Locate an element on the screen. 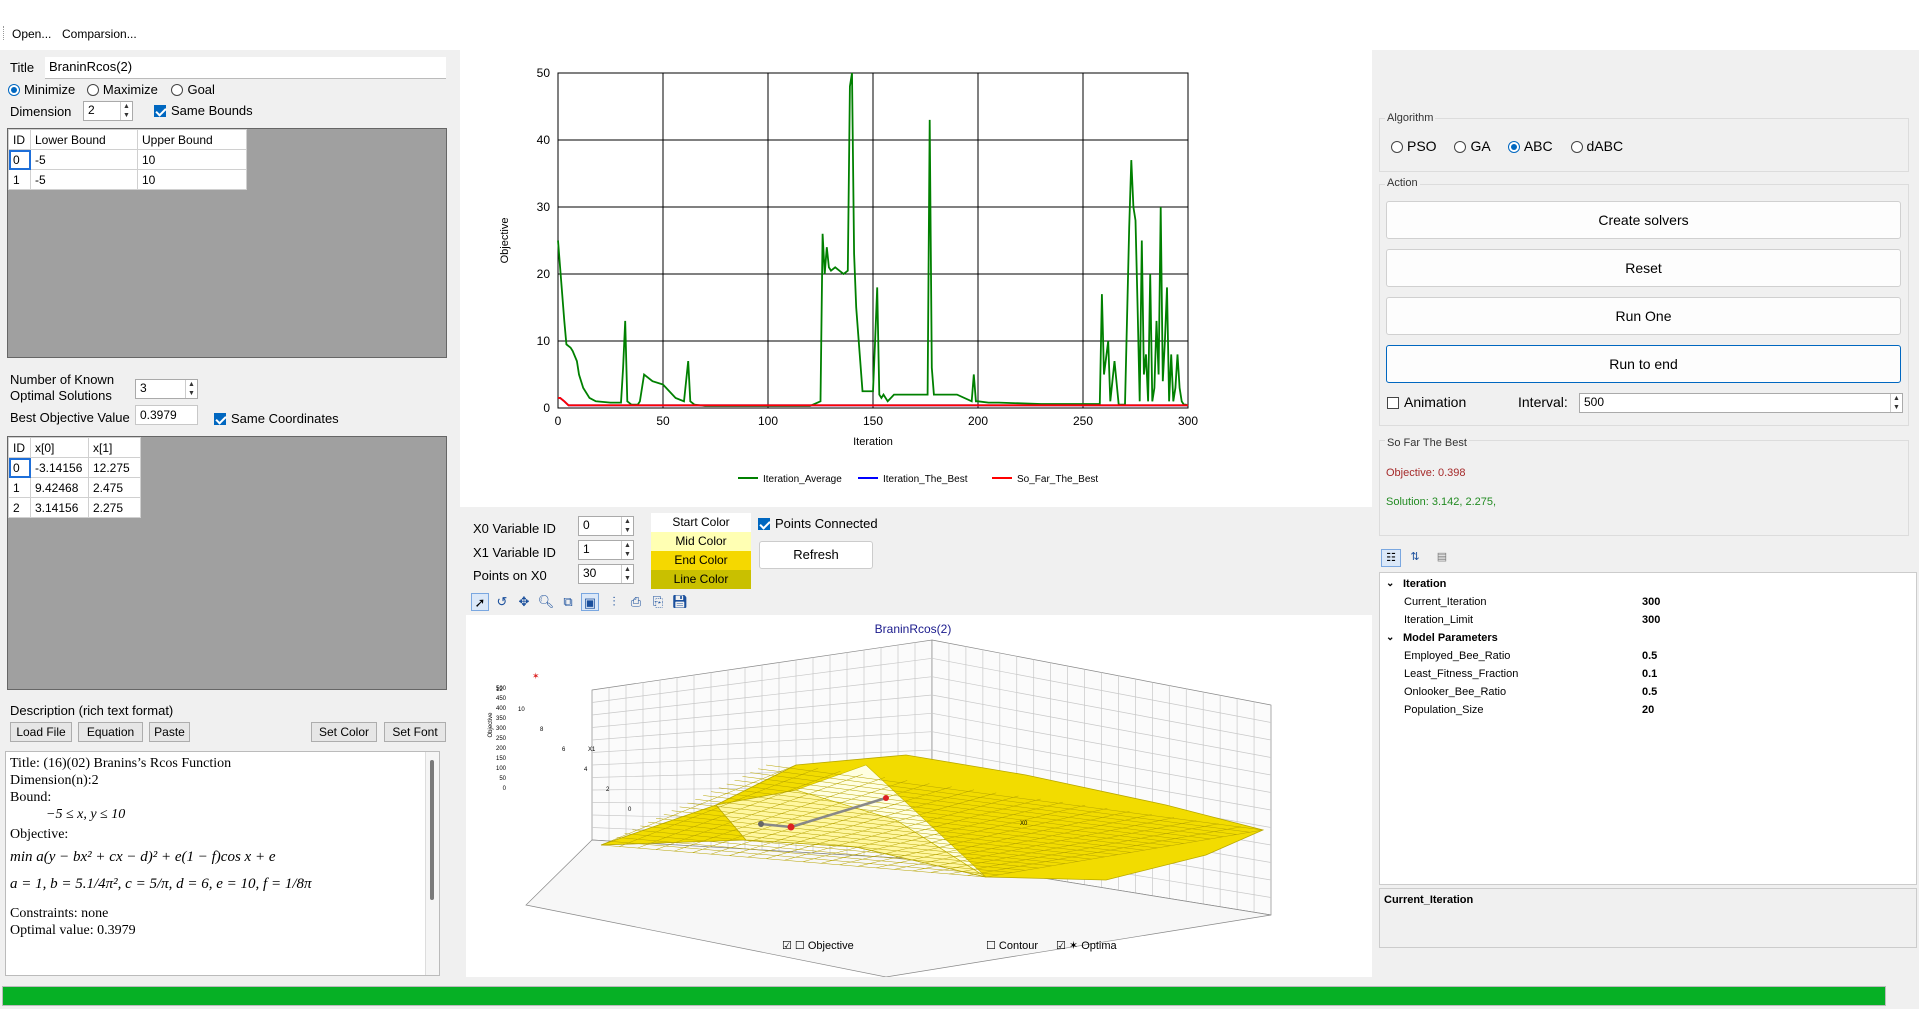 The image size is (1919, 1009). radio-minimize: Minimize is located at coordinates (41, 89).